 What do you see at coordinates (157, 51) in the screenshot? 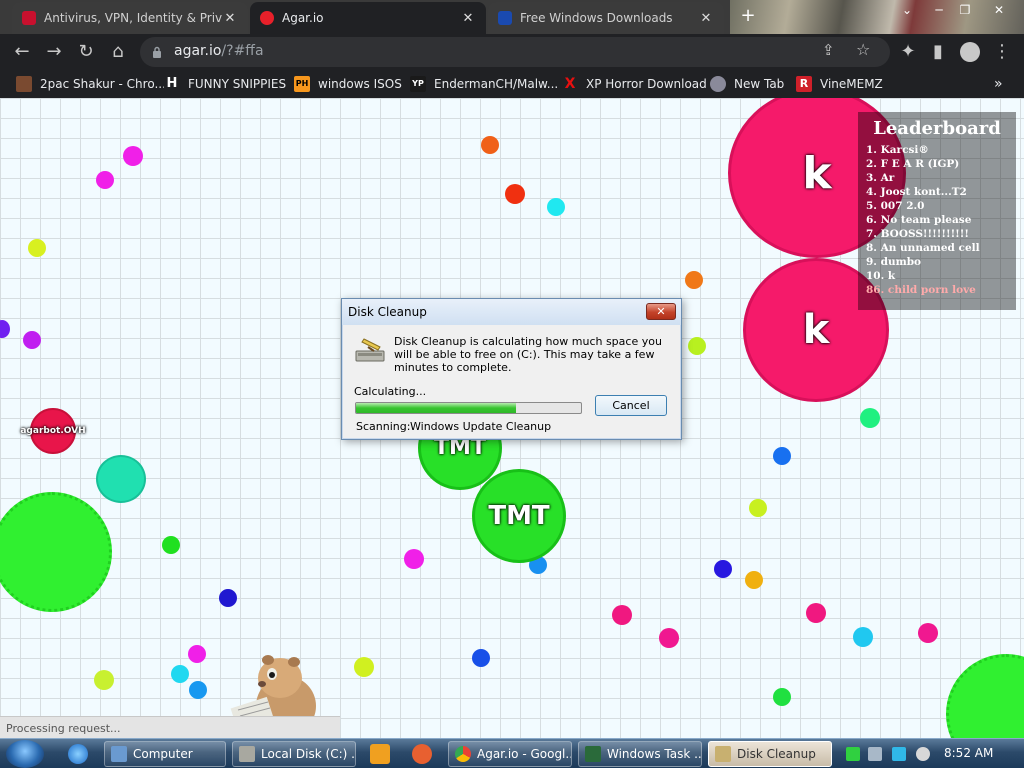
I see `lock-icon` at bounding box center [157, 51].